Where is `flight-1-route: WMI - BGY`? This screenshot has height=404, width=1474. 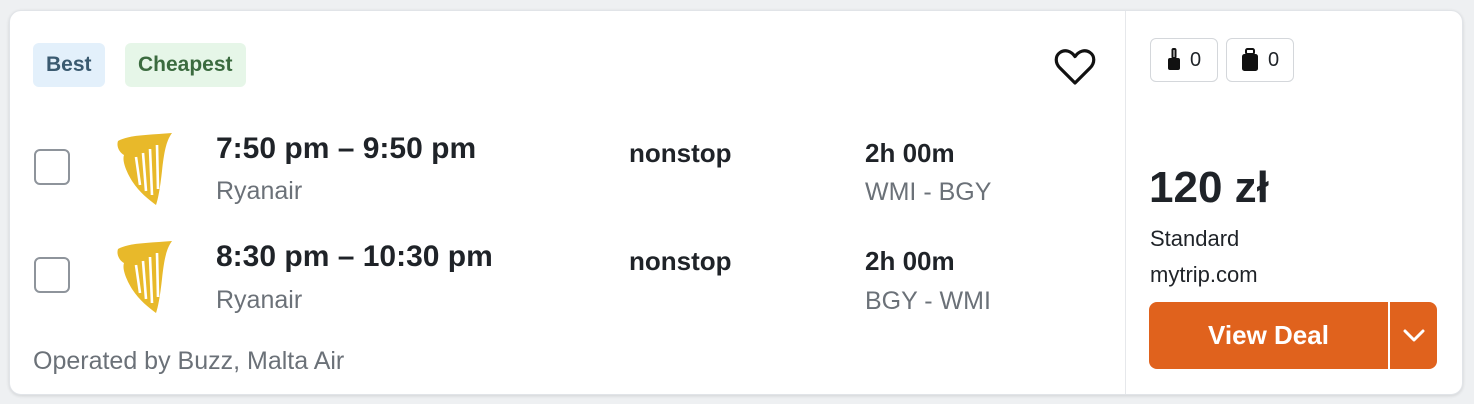 flight-1-route: WMI - BGY is located at coordinates (928, 192).